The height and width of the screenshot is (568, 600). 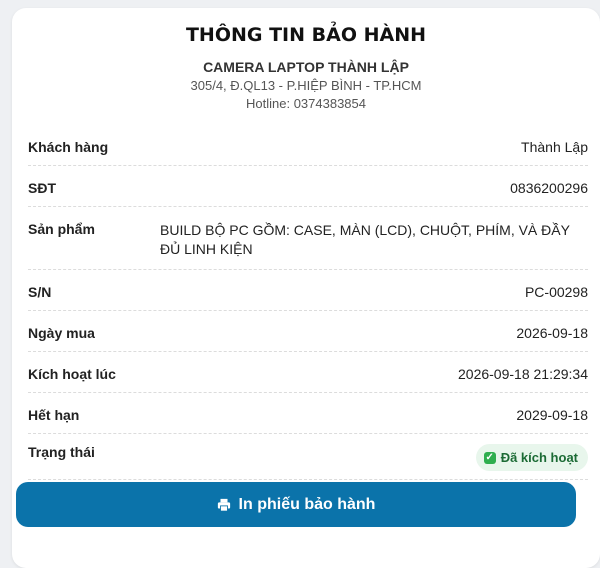 What do you see at coordinates (549, 188) in the screenshot?
I see `phone-value: 0836200296` at bounding box center [549, 188].